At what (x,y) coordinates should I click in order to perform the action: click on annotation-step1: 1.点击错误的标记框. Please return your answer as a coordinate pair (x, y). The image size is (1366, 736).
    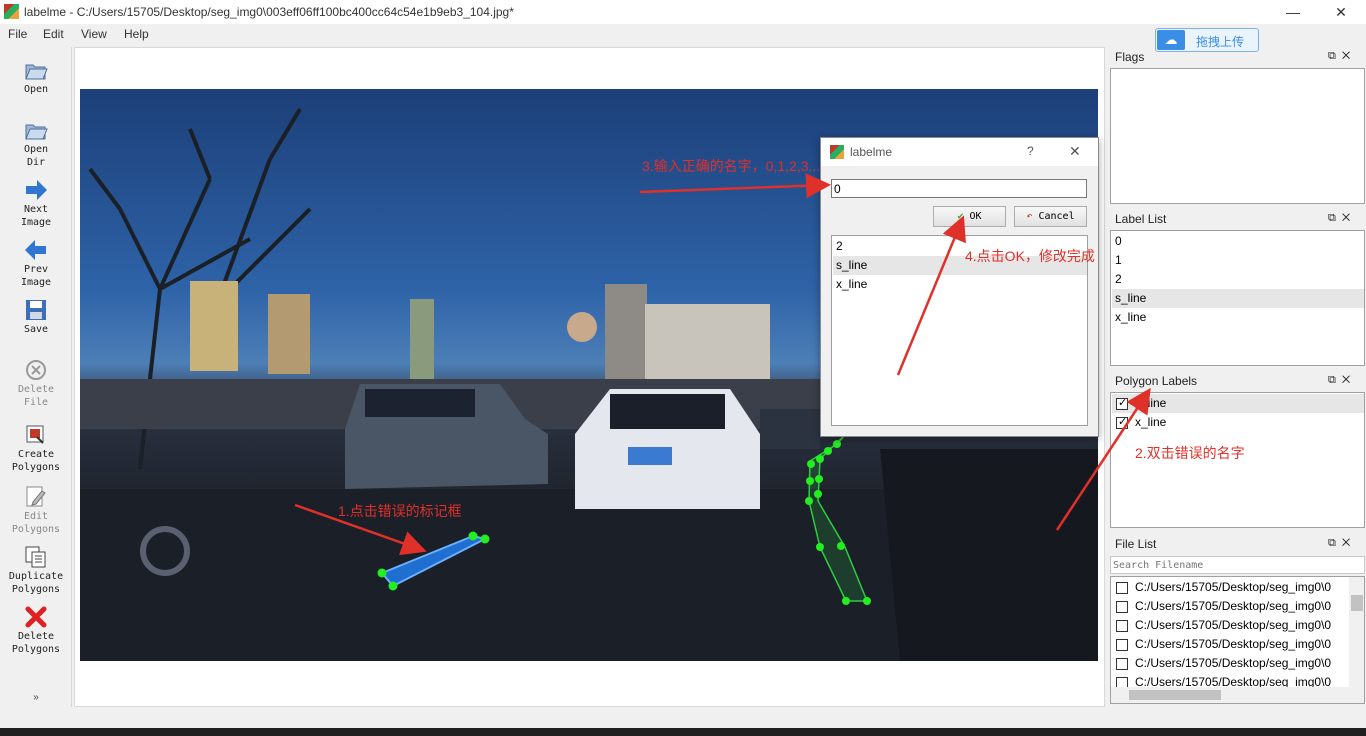
    Looking at the image, I should click on (400, 511).